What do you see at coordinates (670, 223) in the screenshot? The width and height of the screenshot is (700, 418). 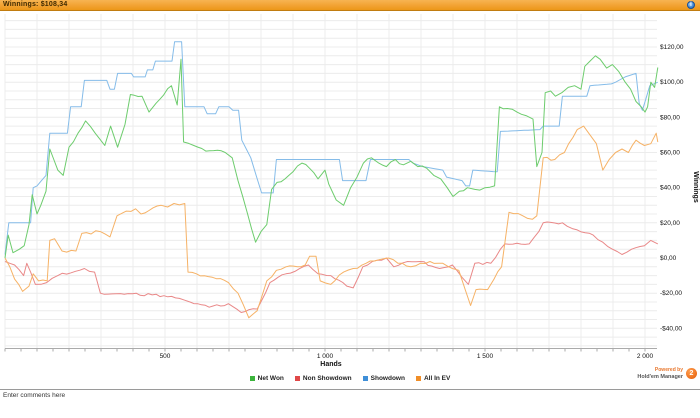 I see `y-tick-label: $20,00` at bounding box center [670, 223].